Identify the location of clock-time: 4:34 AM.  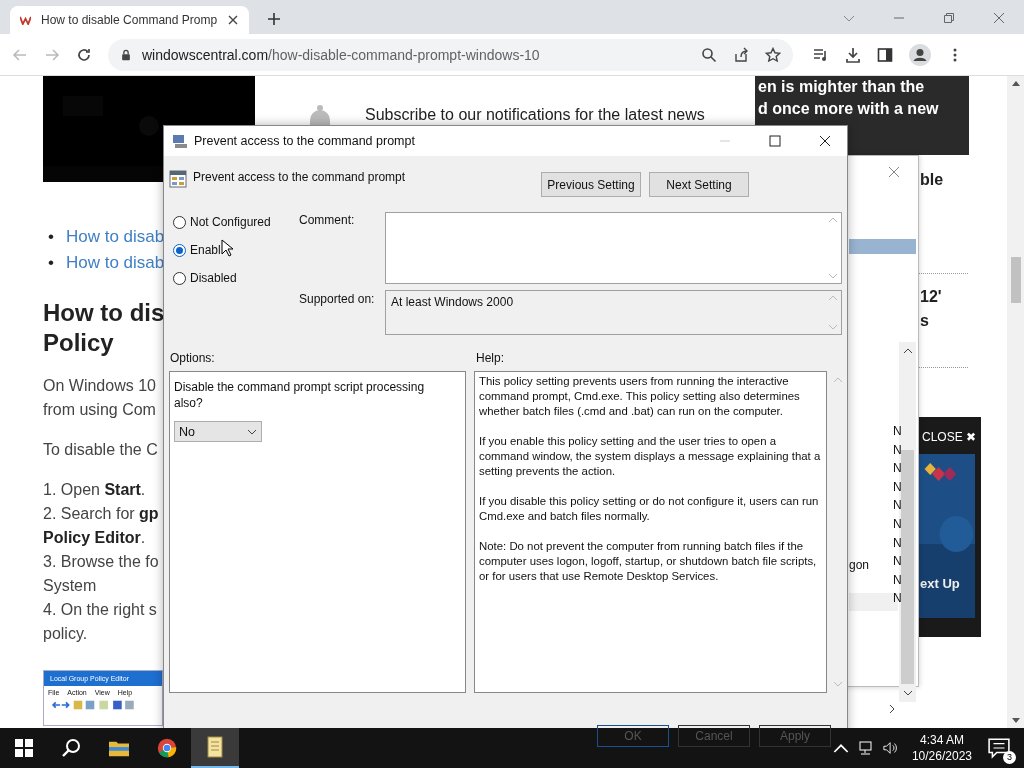
(941, 740).